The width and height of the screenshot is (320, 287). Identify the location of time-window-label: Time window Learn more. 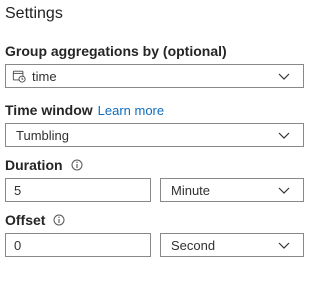
(84, 110).